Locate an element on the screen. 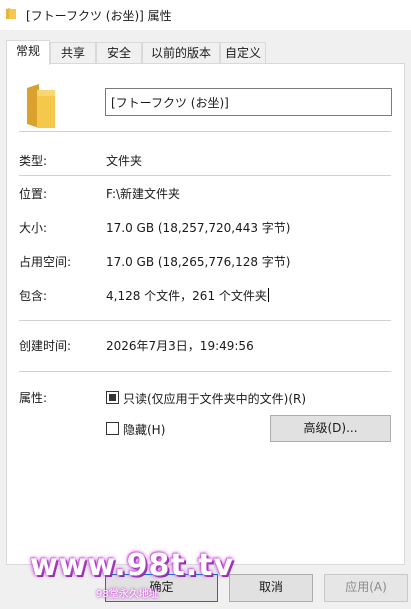 This screenshot has width=411, height=609. tab-security: 安全 is located at coordinates (119, 53).